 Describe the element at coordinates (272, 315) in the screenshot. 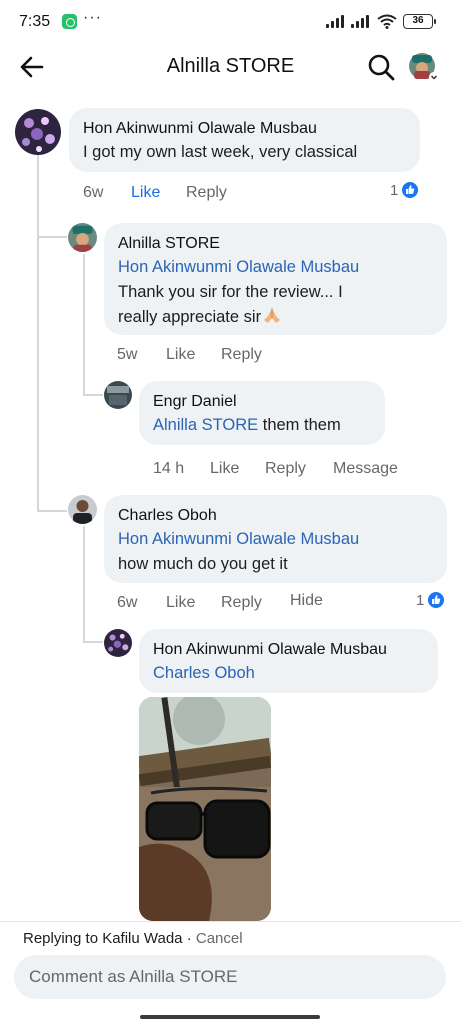

I see `folded-hands-emoji` at that location.